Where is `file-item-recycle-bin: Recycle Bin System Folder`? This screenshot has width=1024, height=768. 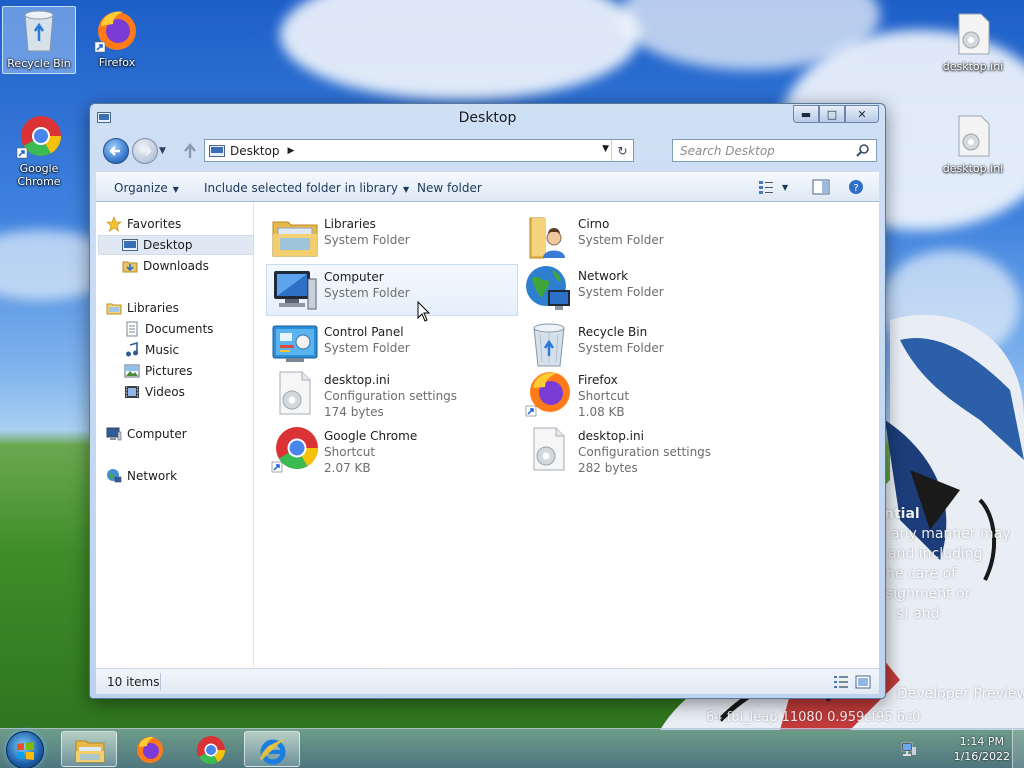 file-item-recycle-bin: Recycle Bin System Folder is located at coordinates (649, 346).